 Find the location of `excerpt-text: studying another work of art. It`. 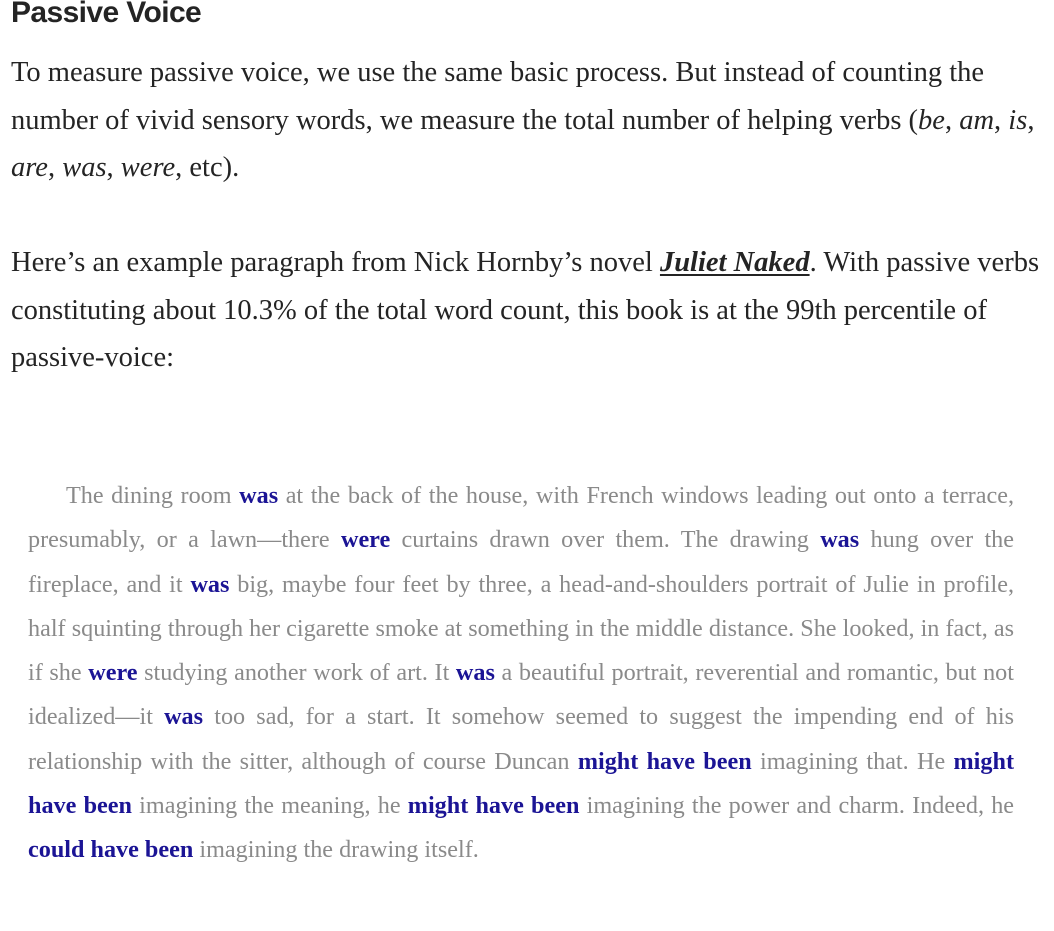

excerpt-text: studying another work of art. It is located at coordinates (296, 673).